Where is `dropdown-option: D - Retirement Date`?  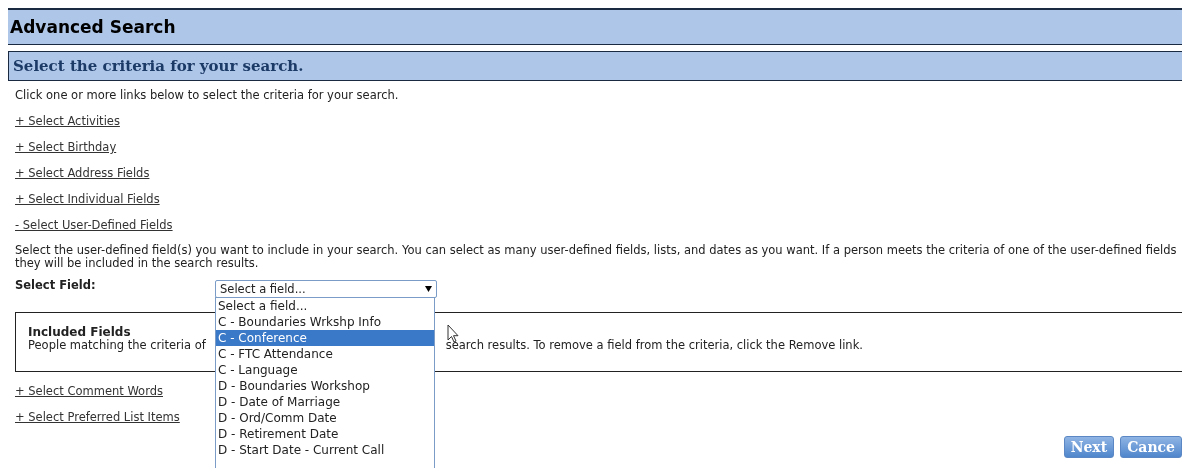 dropdown-option: D - Retirement Date is located at coordinates (325, 434).